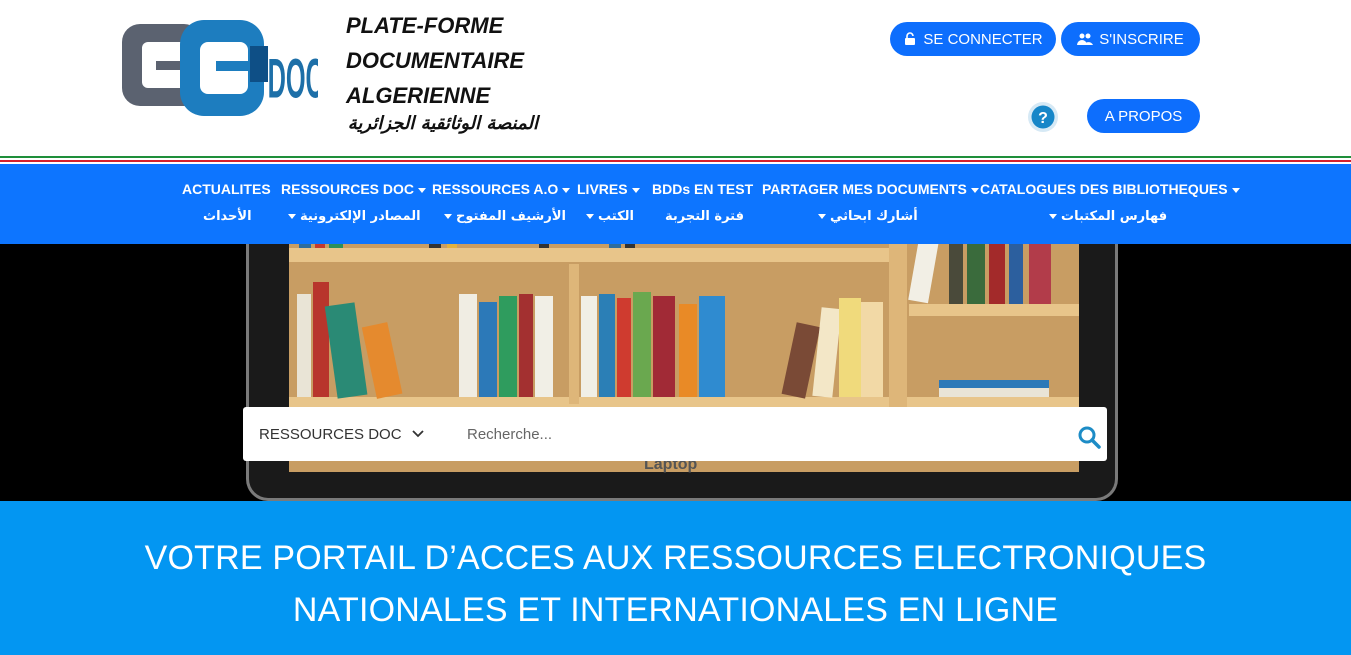 The width and height of the screenshot is (1351, 655). Describe the element at coordinates (675, 160) in the screenshot. I see `flag-stripe` at that location.